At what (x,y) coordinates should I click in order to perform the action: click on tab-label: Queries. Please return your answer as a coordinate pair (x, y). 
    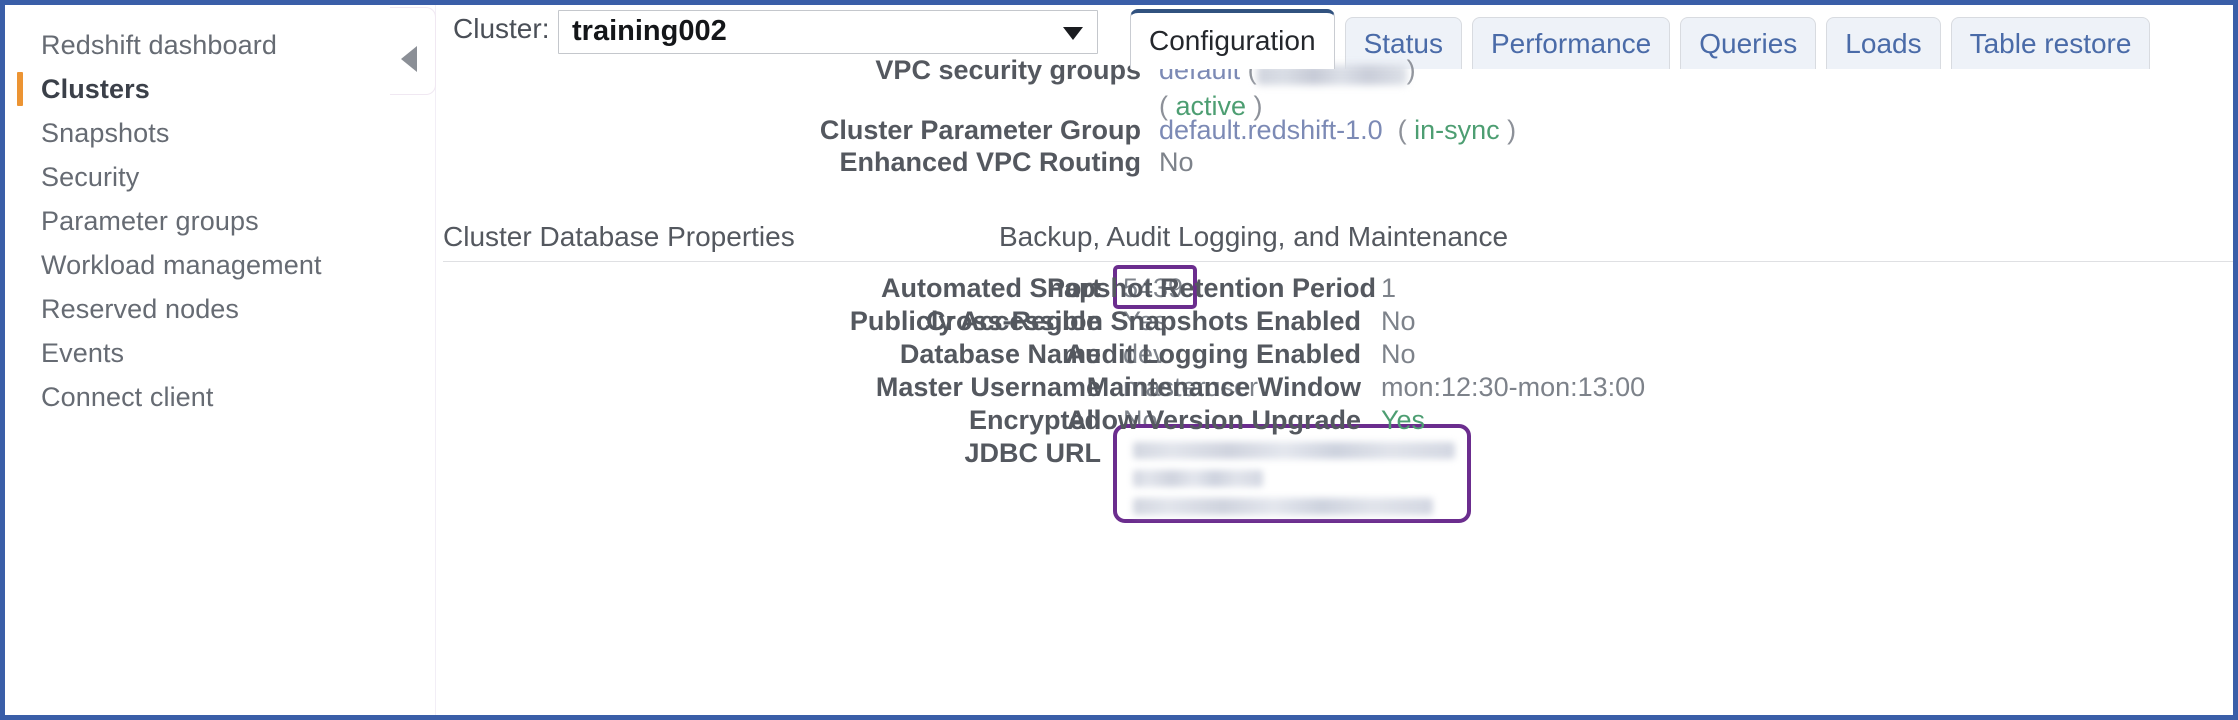
    Looking at the image, I should click on (1748, 43).